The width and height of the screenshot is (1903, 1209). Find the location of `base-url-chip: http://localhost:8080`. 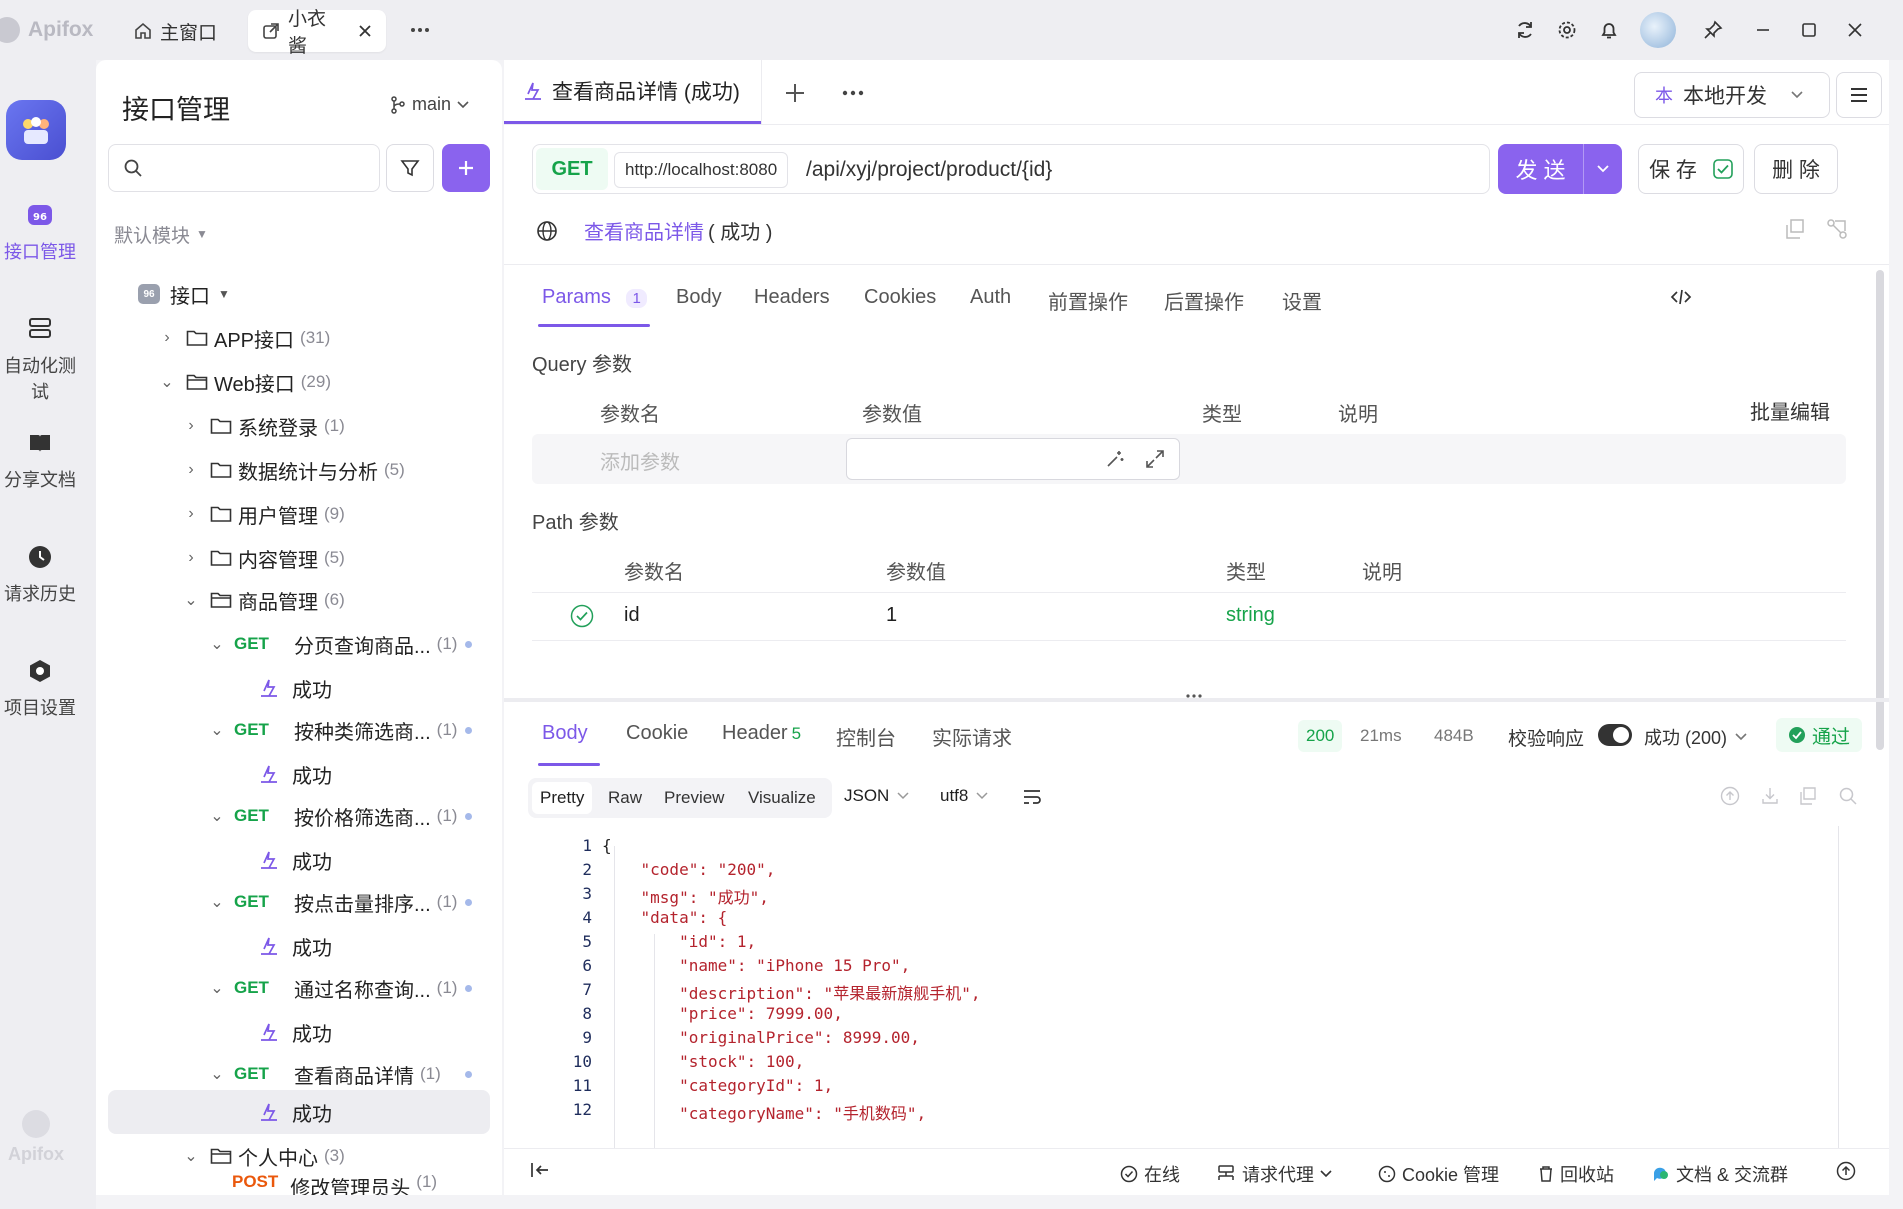

base-url-chip: http://localhost:8080 is located at coordinates (701, 170).